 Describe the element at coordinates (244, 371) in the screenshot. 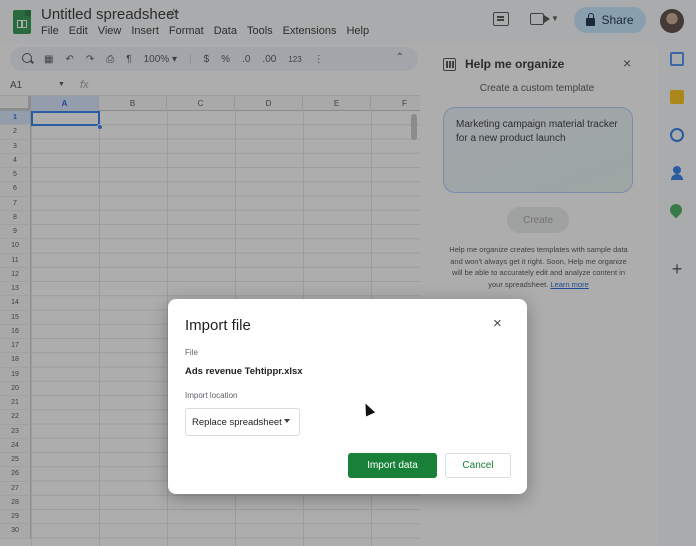

I see `file-name: Ads revenue Tehtippr.xlsx` at that location.